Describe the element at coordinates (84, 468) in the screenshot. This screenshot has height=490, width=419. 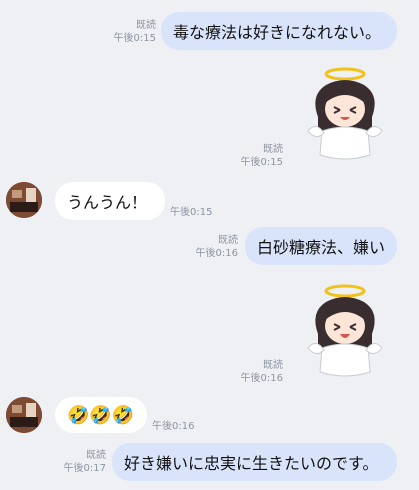
I see `message-time: 午後0:17` at that location.